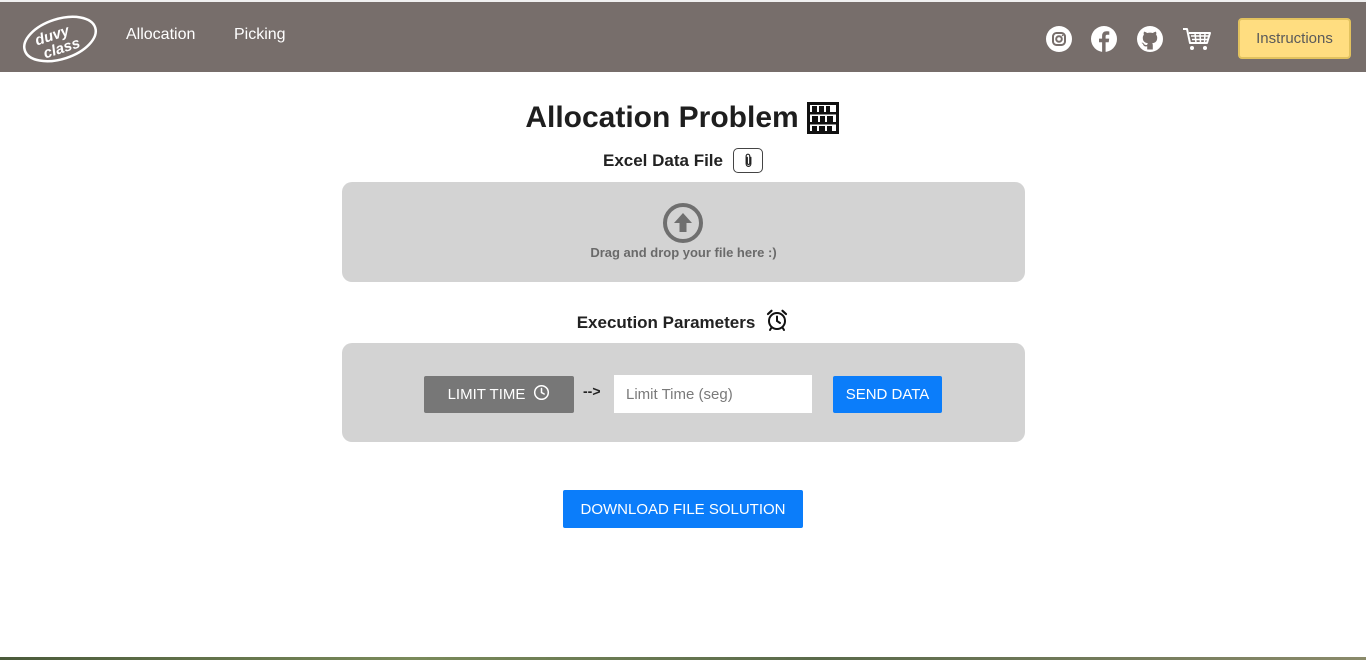  What do you see at coordinates (887, 394) in the screenshot?
I see `send-data-button: SEND DATA` at bounding box center [887, 394].